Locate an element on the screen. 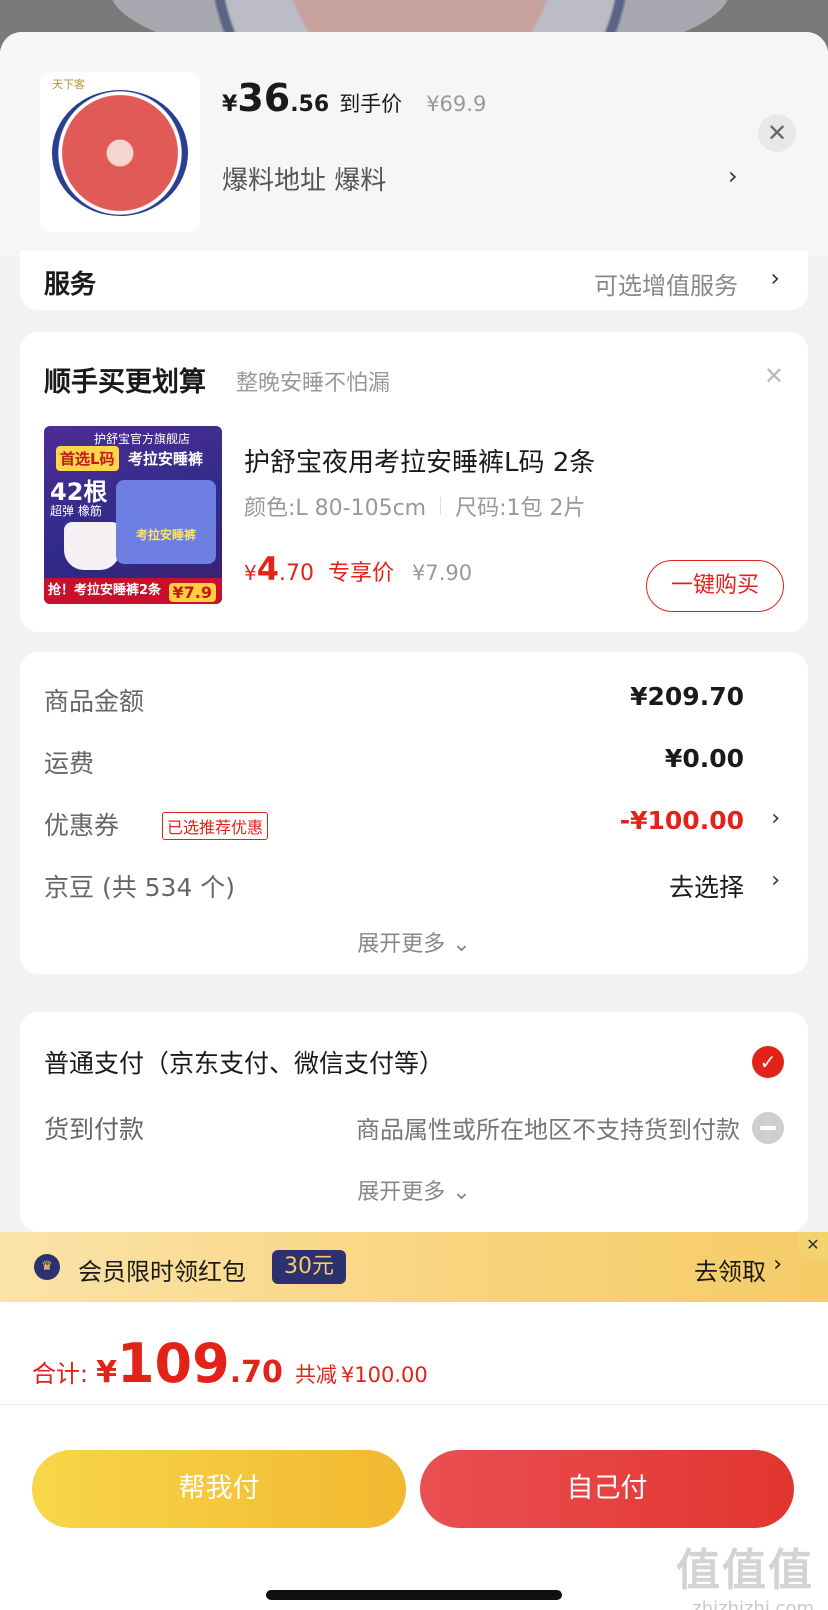 This screenshot has height=1610, width=828. total-price: 合计: ¥ 109 .70 共减 ¥100.00 is located at coordinates (230, 1363).